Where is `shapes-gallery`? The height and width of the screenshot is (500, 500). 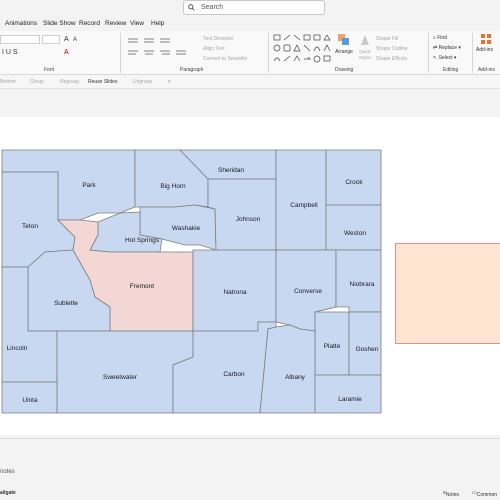 shapes-gallery is located at coordinates (302, 49).